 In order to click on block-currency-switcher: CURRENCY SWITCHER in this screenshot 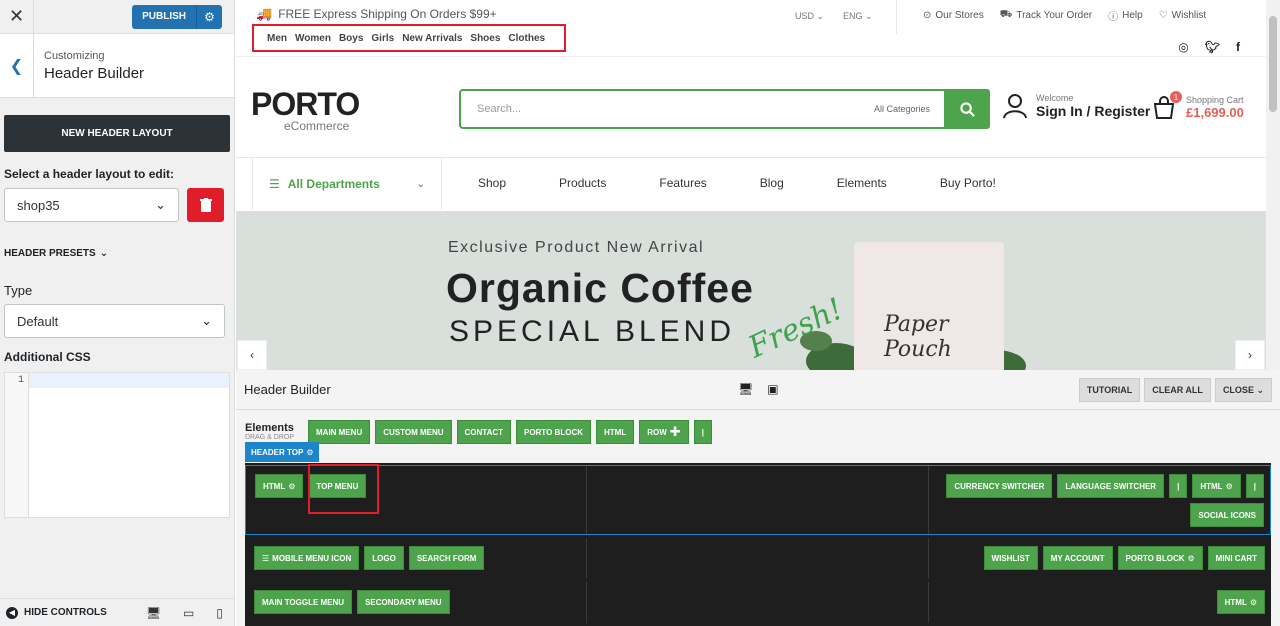, I will do `click(999, 486)`.